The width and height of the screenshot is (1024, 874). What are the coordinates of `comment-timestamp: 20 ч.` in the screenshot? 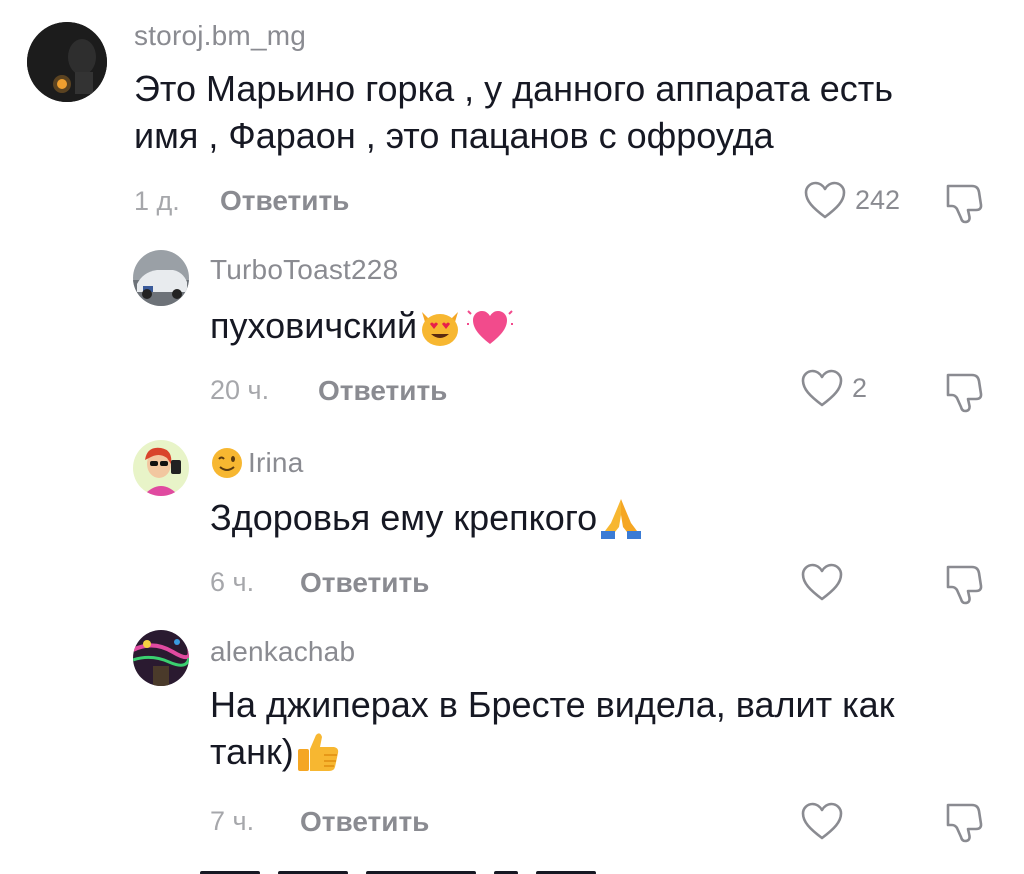 It's located at (240, 390).